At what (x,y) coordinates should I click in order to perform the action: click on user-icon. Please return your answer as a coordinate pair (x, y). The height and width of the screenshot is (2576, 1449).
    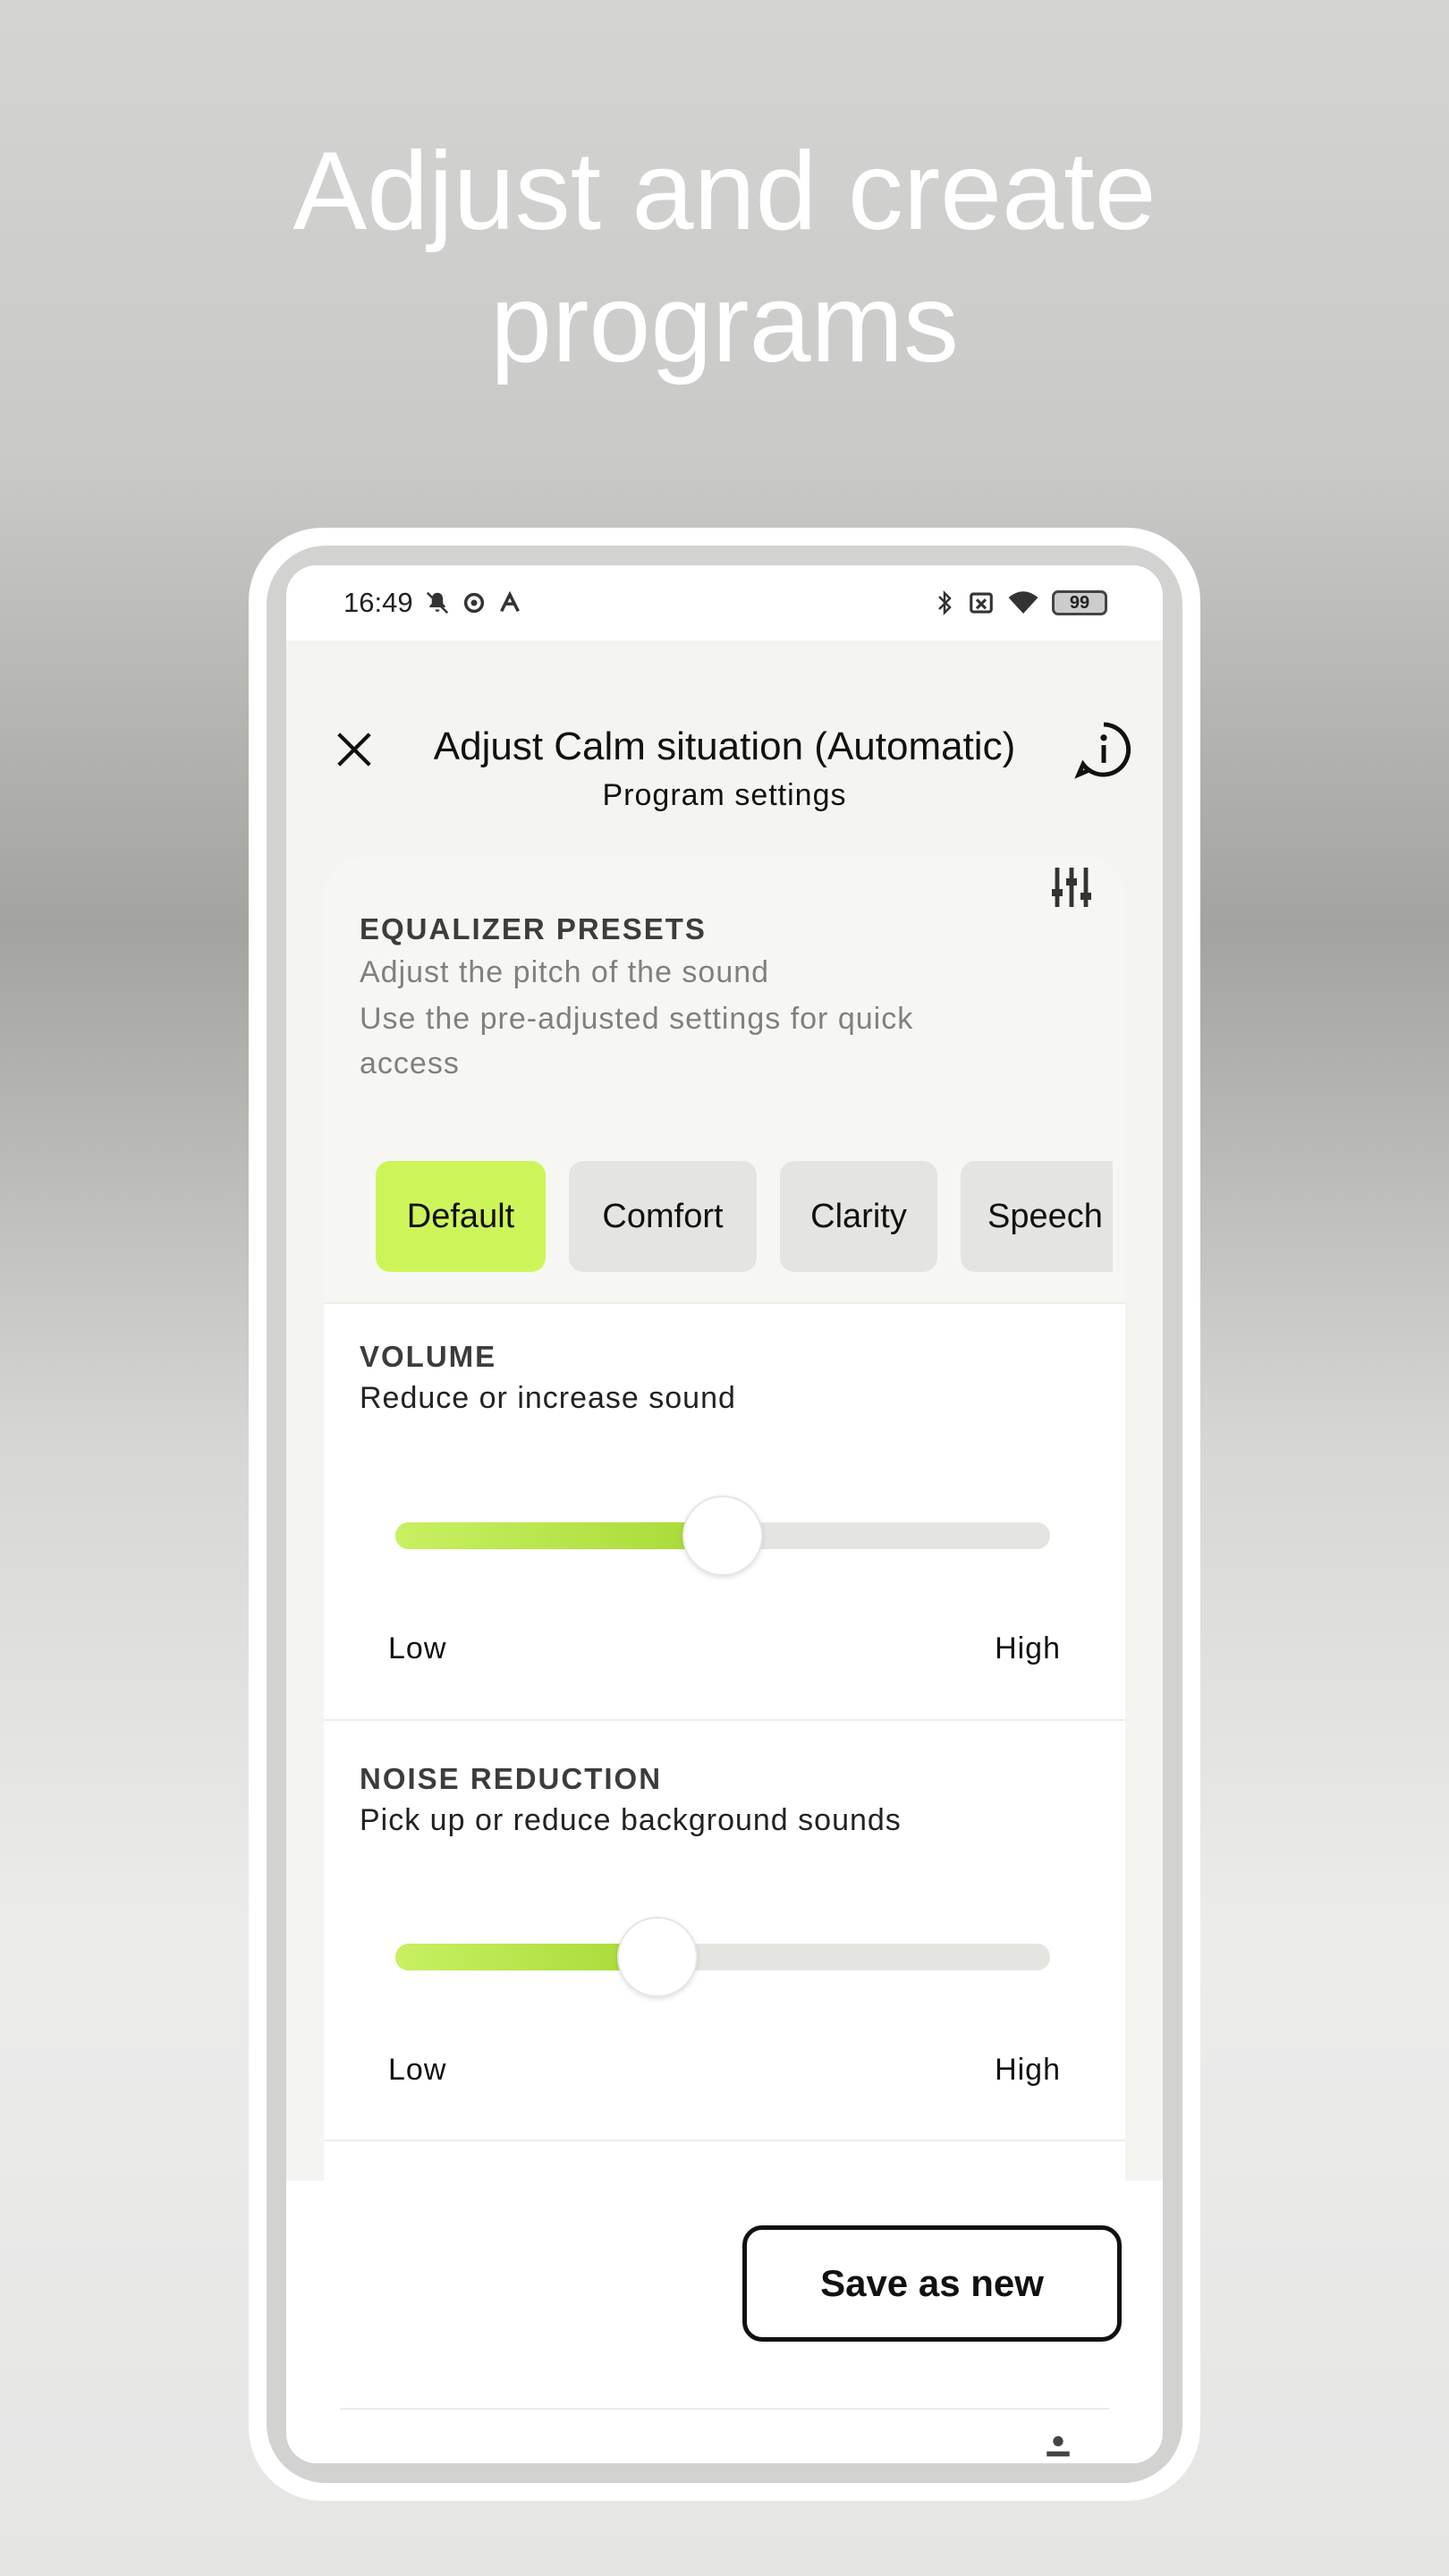
    Looking at the image, I should click on (1058, 2446).